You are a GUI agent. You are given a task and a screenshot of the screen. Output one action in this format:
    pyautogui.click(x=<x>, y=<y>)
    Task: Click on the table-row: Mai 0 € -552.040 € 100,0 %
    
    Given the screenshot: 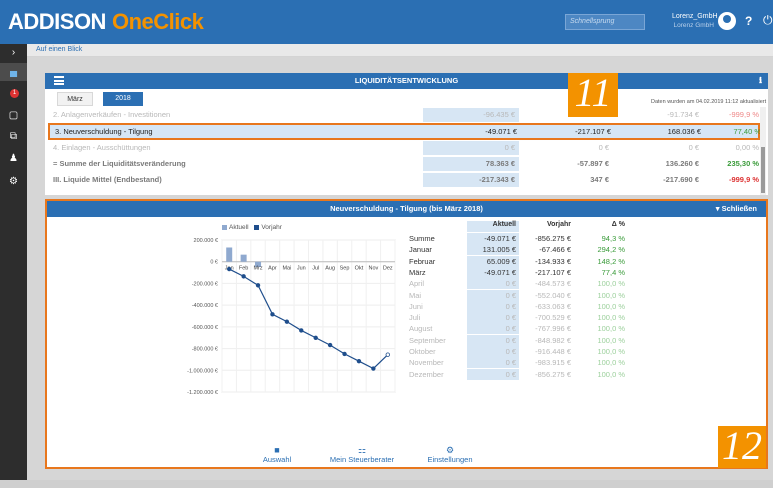 What is the action you would take?
    pyautogui.click(x=522, y=295)
    